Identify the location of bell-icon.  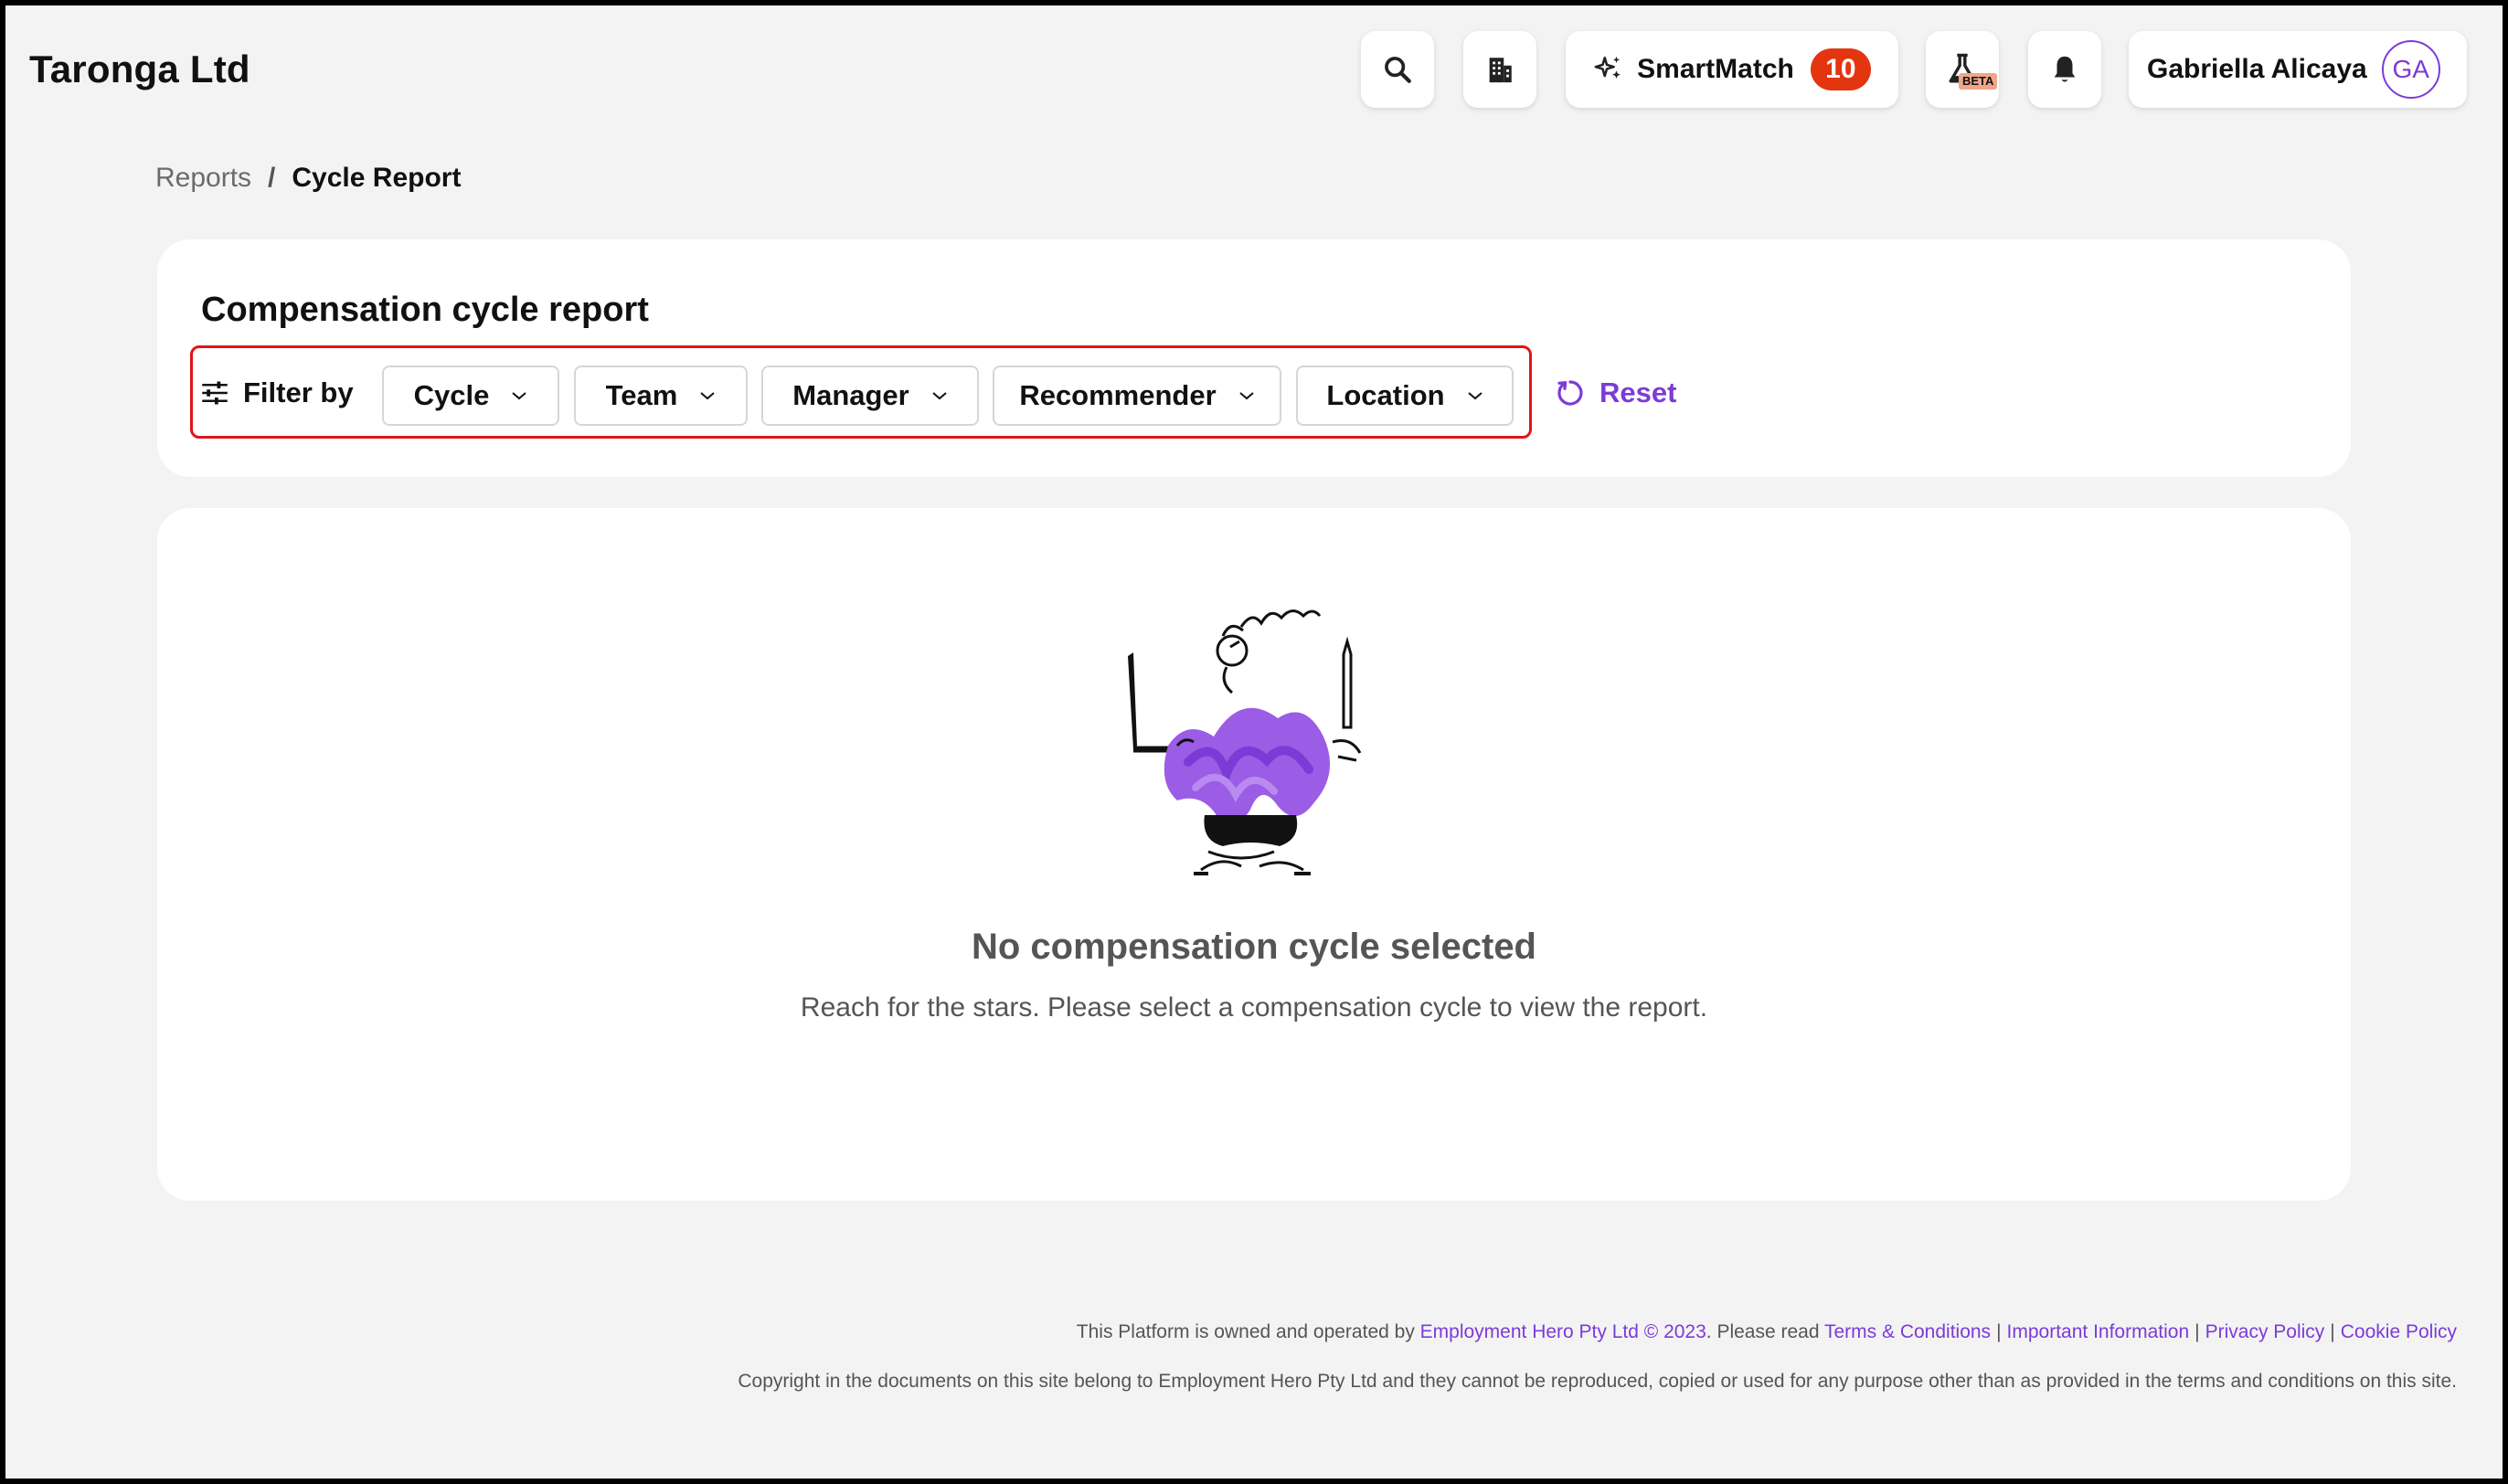
(2065, 69).